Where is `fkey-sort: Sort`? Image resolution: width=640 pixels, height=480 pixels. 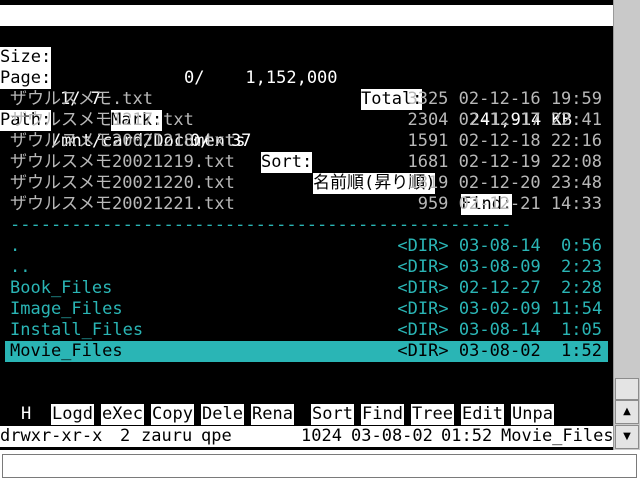
fkey-sort: Sort is located at coordinates (332, 414).